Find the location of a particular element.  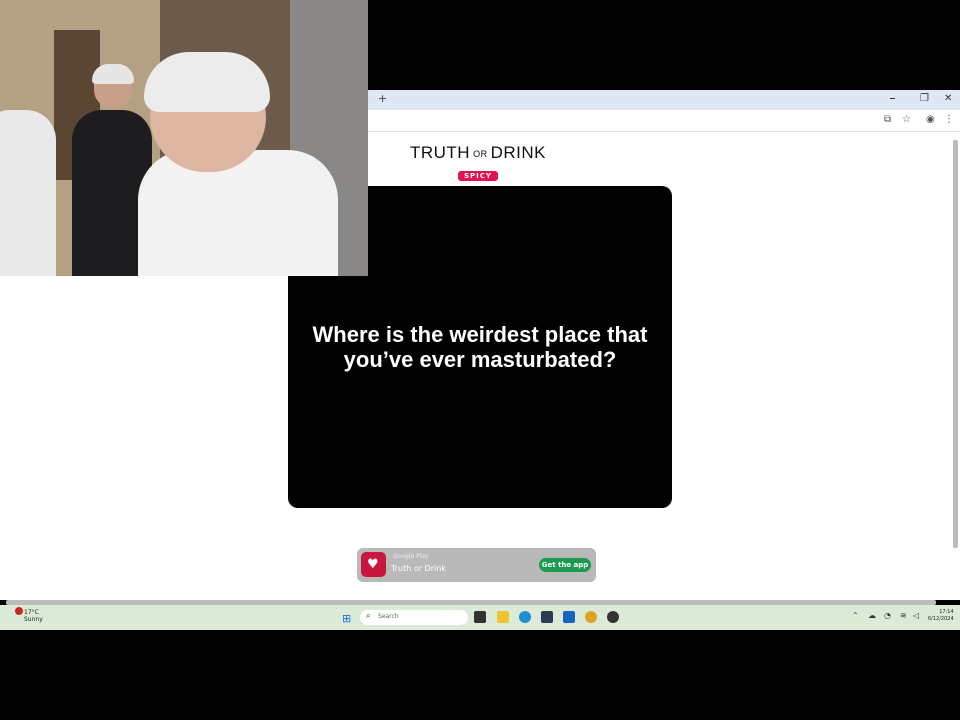

weather-widget: 17°C Sunny is located at coordinates (26, 616).